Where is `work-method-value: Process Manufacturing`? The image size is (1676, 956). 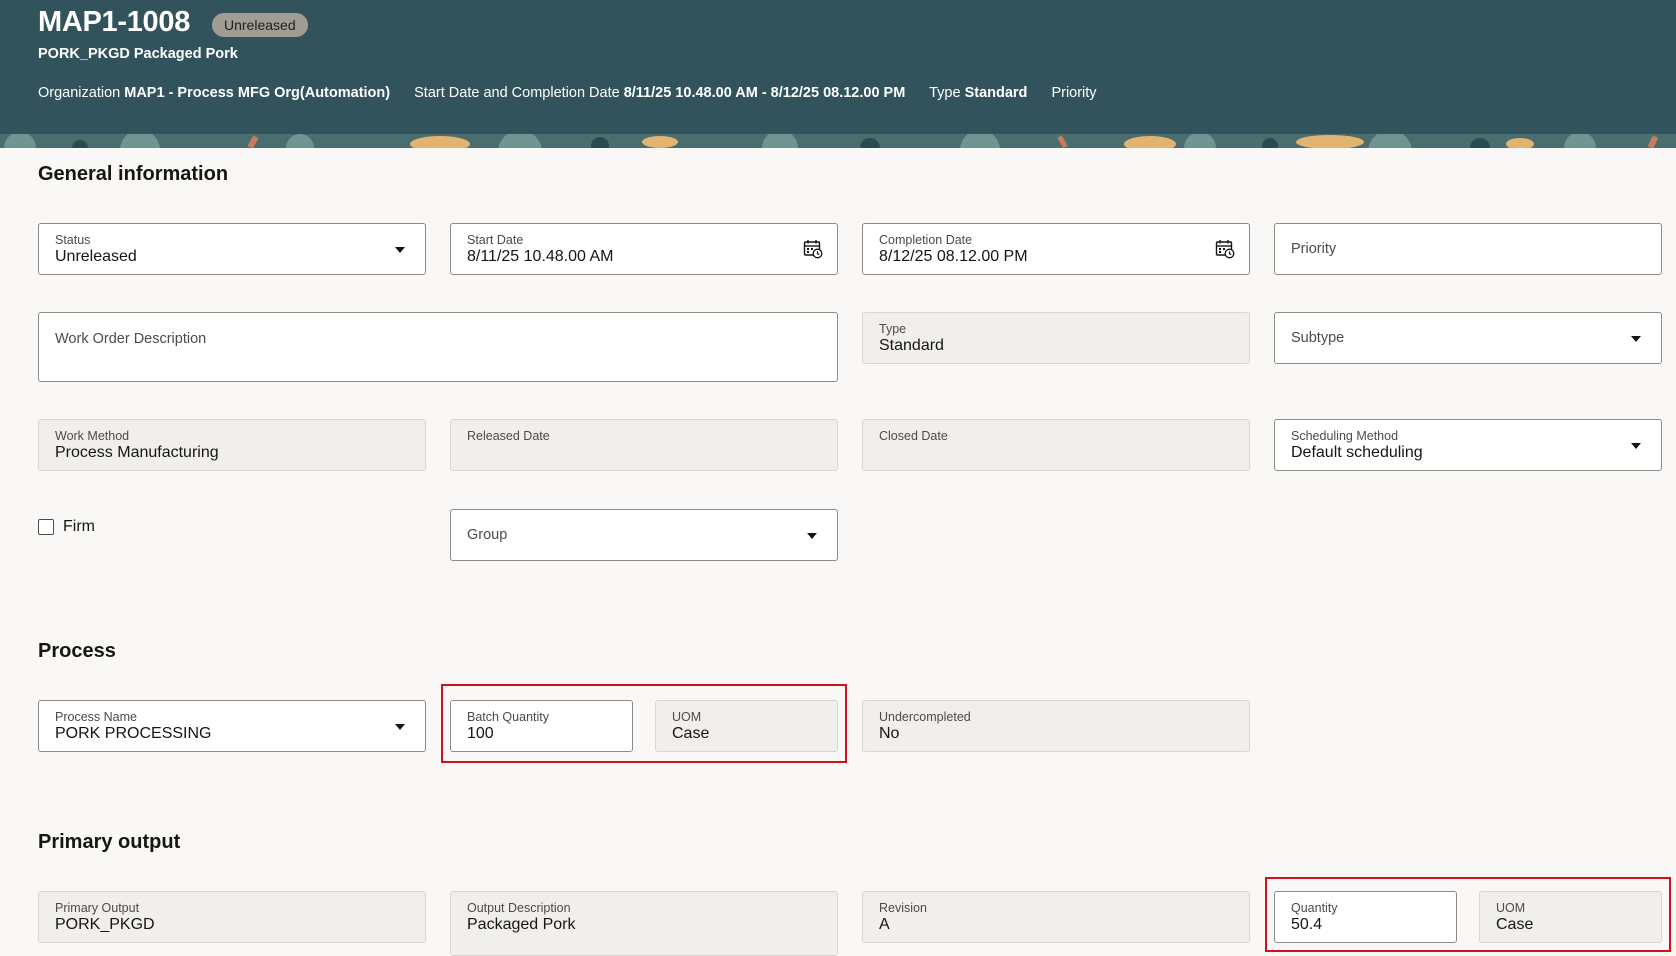 work-method-value: Process Manufacturing is located at coordinates (137, 452).